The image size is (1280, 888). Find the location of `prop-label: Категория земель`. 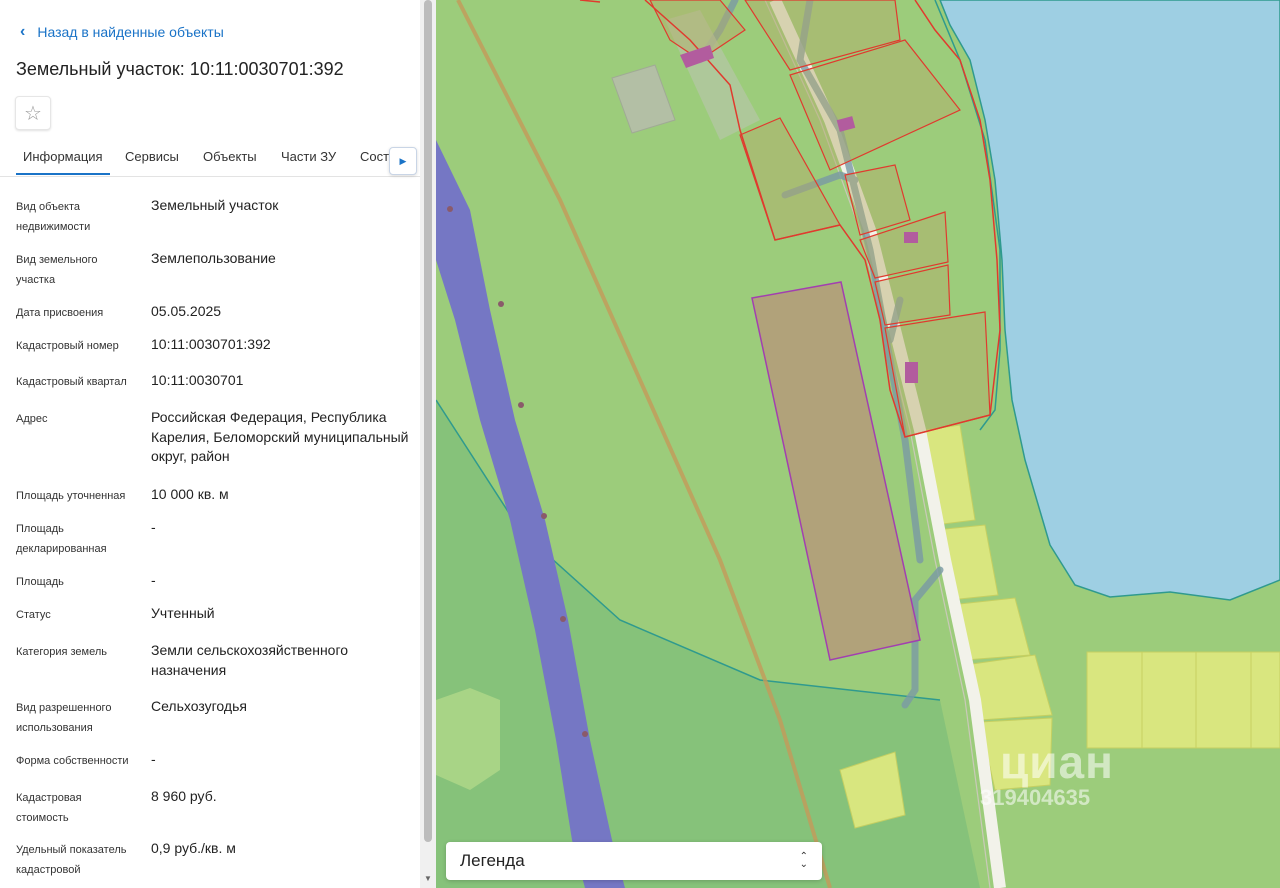

prop-label: Категория земель is located at coordinates (61, 652).